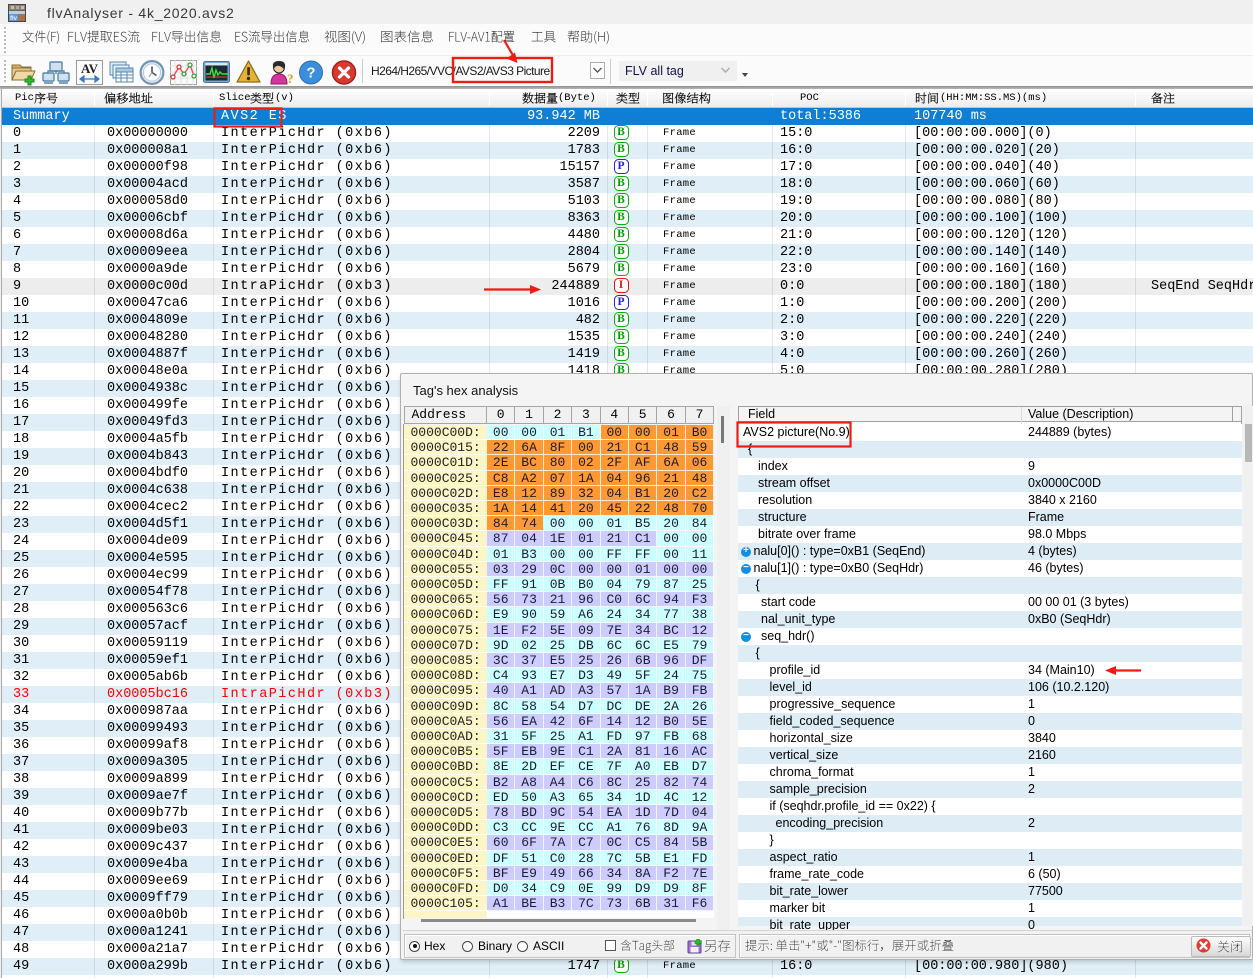 This screenshot has width=1253, height=978. Describe the element at coordinates (90, 68) in the screenshot. I see `svg-text: AV` at that location.